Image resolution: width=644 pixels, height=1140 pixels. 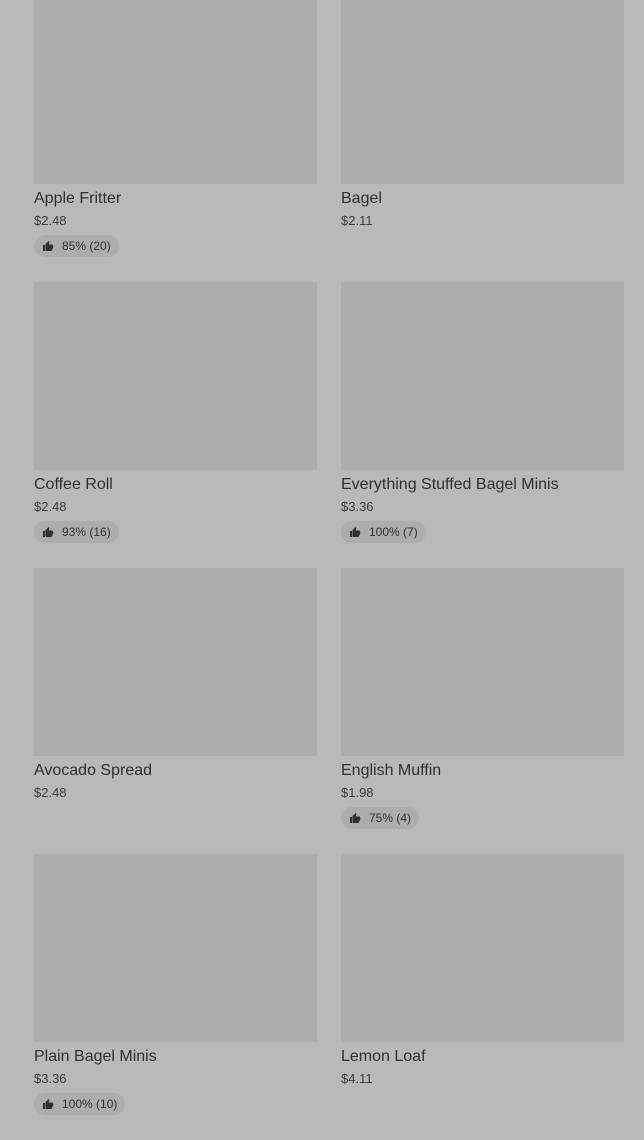 I want to click on product-card: Avocado Spread $2.48, so click(x=175, y=711).